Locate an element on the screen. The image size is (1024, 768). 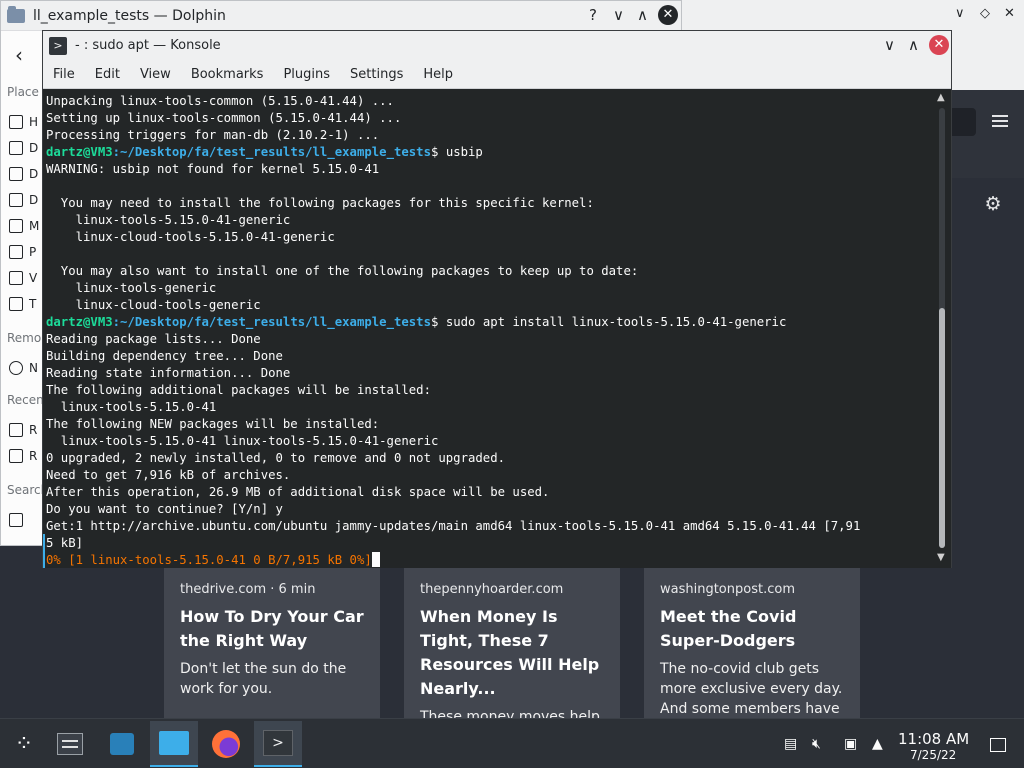
pager-icon is located at coordinates (70, 744).